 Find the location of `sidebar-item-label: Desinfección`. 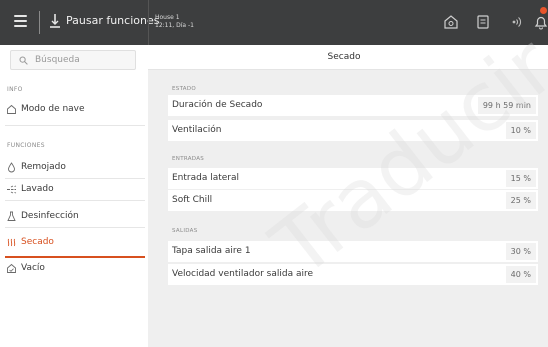

sidebar-item-label: Desinfección is located at coordinates (50, 216).